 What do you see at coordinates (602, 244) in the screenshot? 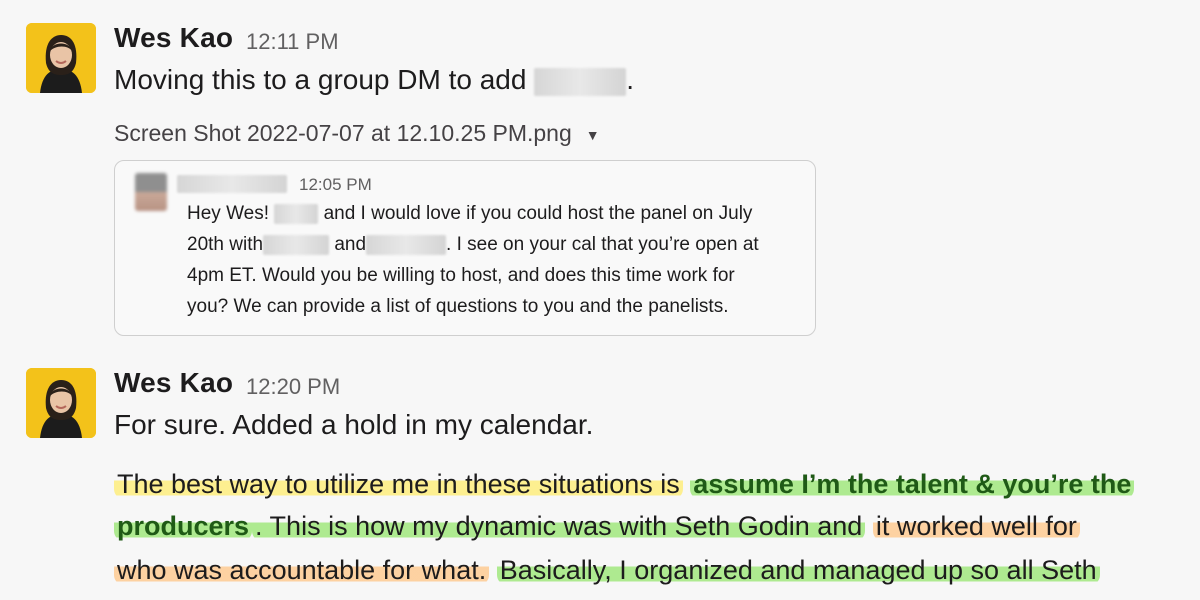
I see `quoted-text: . I see on your cal that you’re open at` at bounding box center [602, 244].